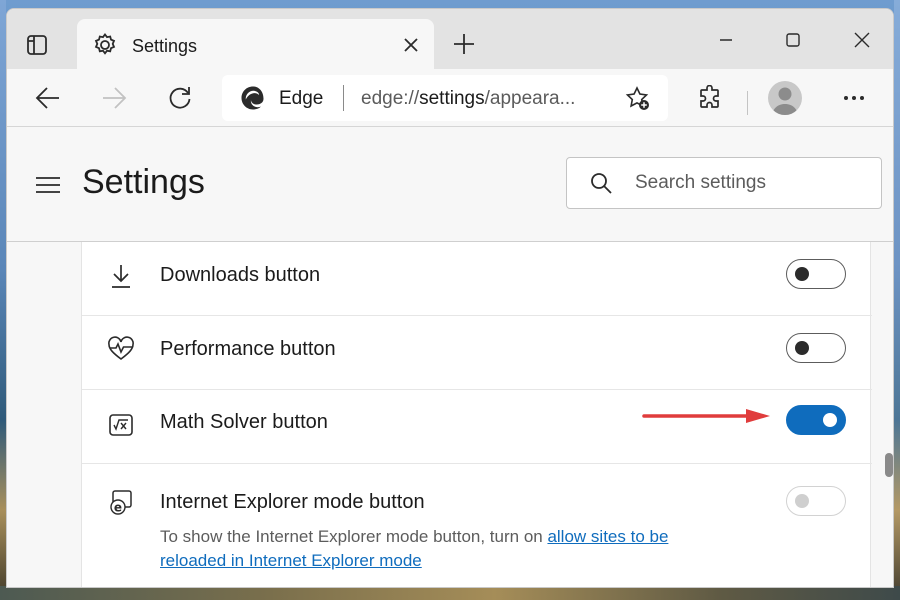  I want to click on tab-strip: Settings, so click(450, 41).